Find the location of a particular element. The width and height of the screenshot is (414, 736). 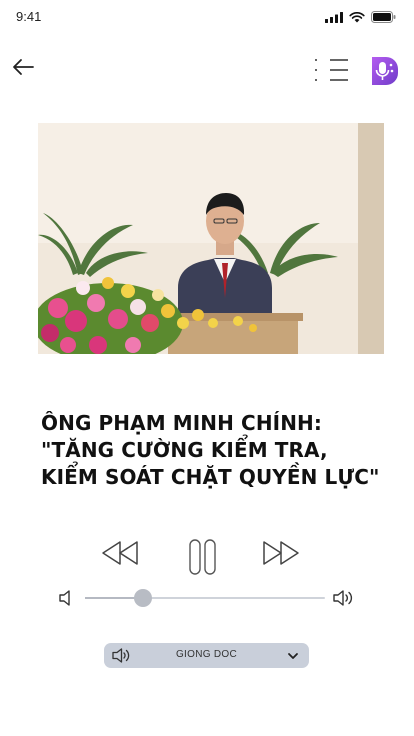

pause-button is located at coordinates (203, 557).